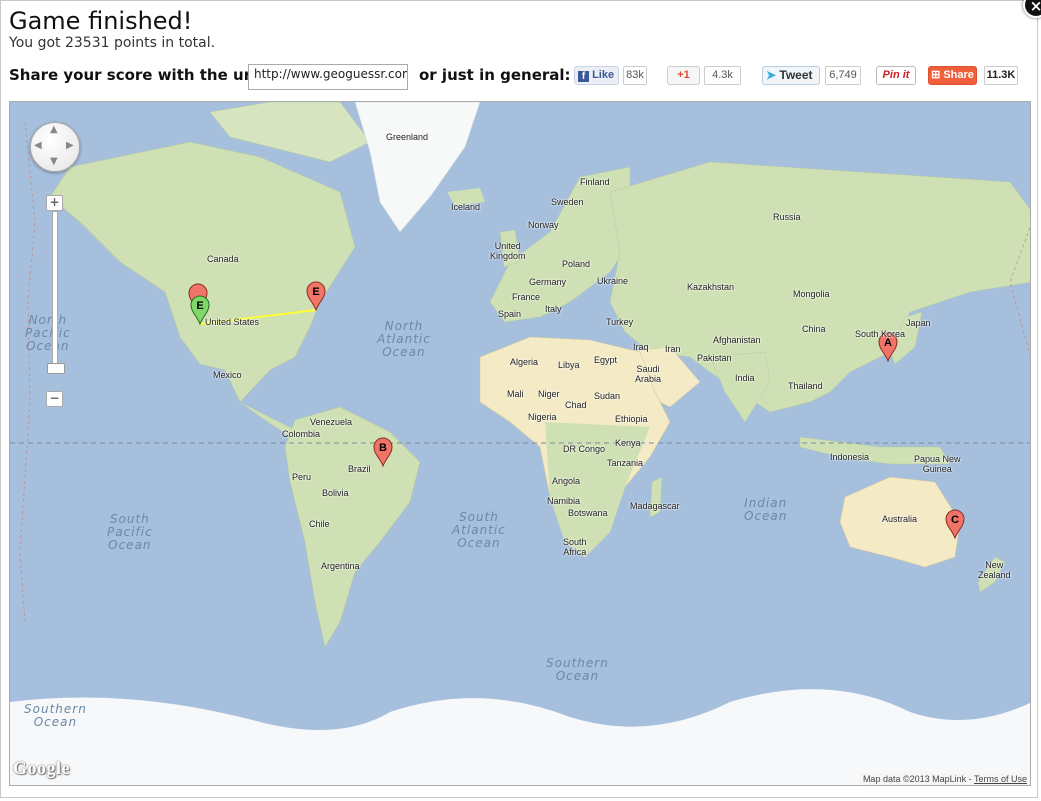  What do you see at coordinates (70, 145) in the screenshot?
I see `pan-right-icon: ▶` at bounding box center [70, 145].